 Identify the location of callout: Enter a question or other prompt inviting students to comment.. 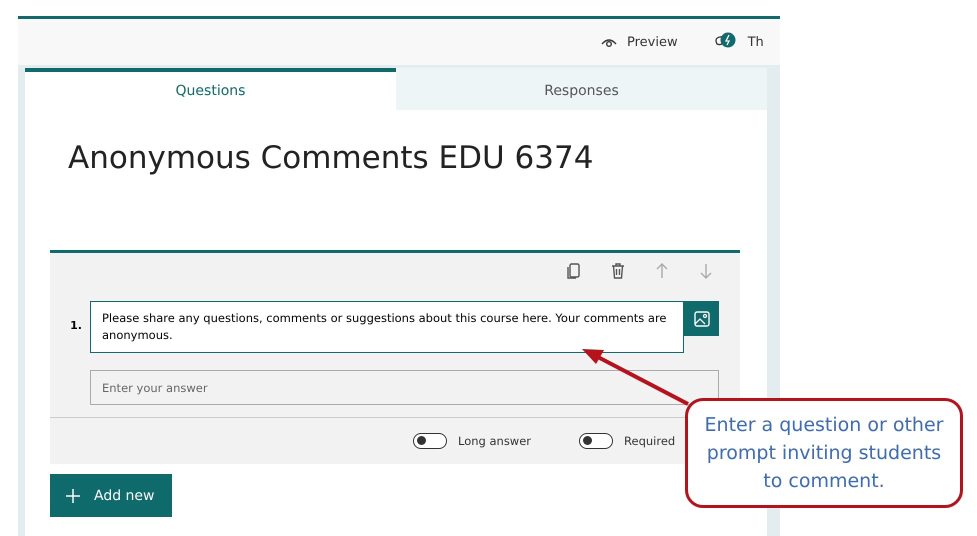
(824, 453).